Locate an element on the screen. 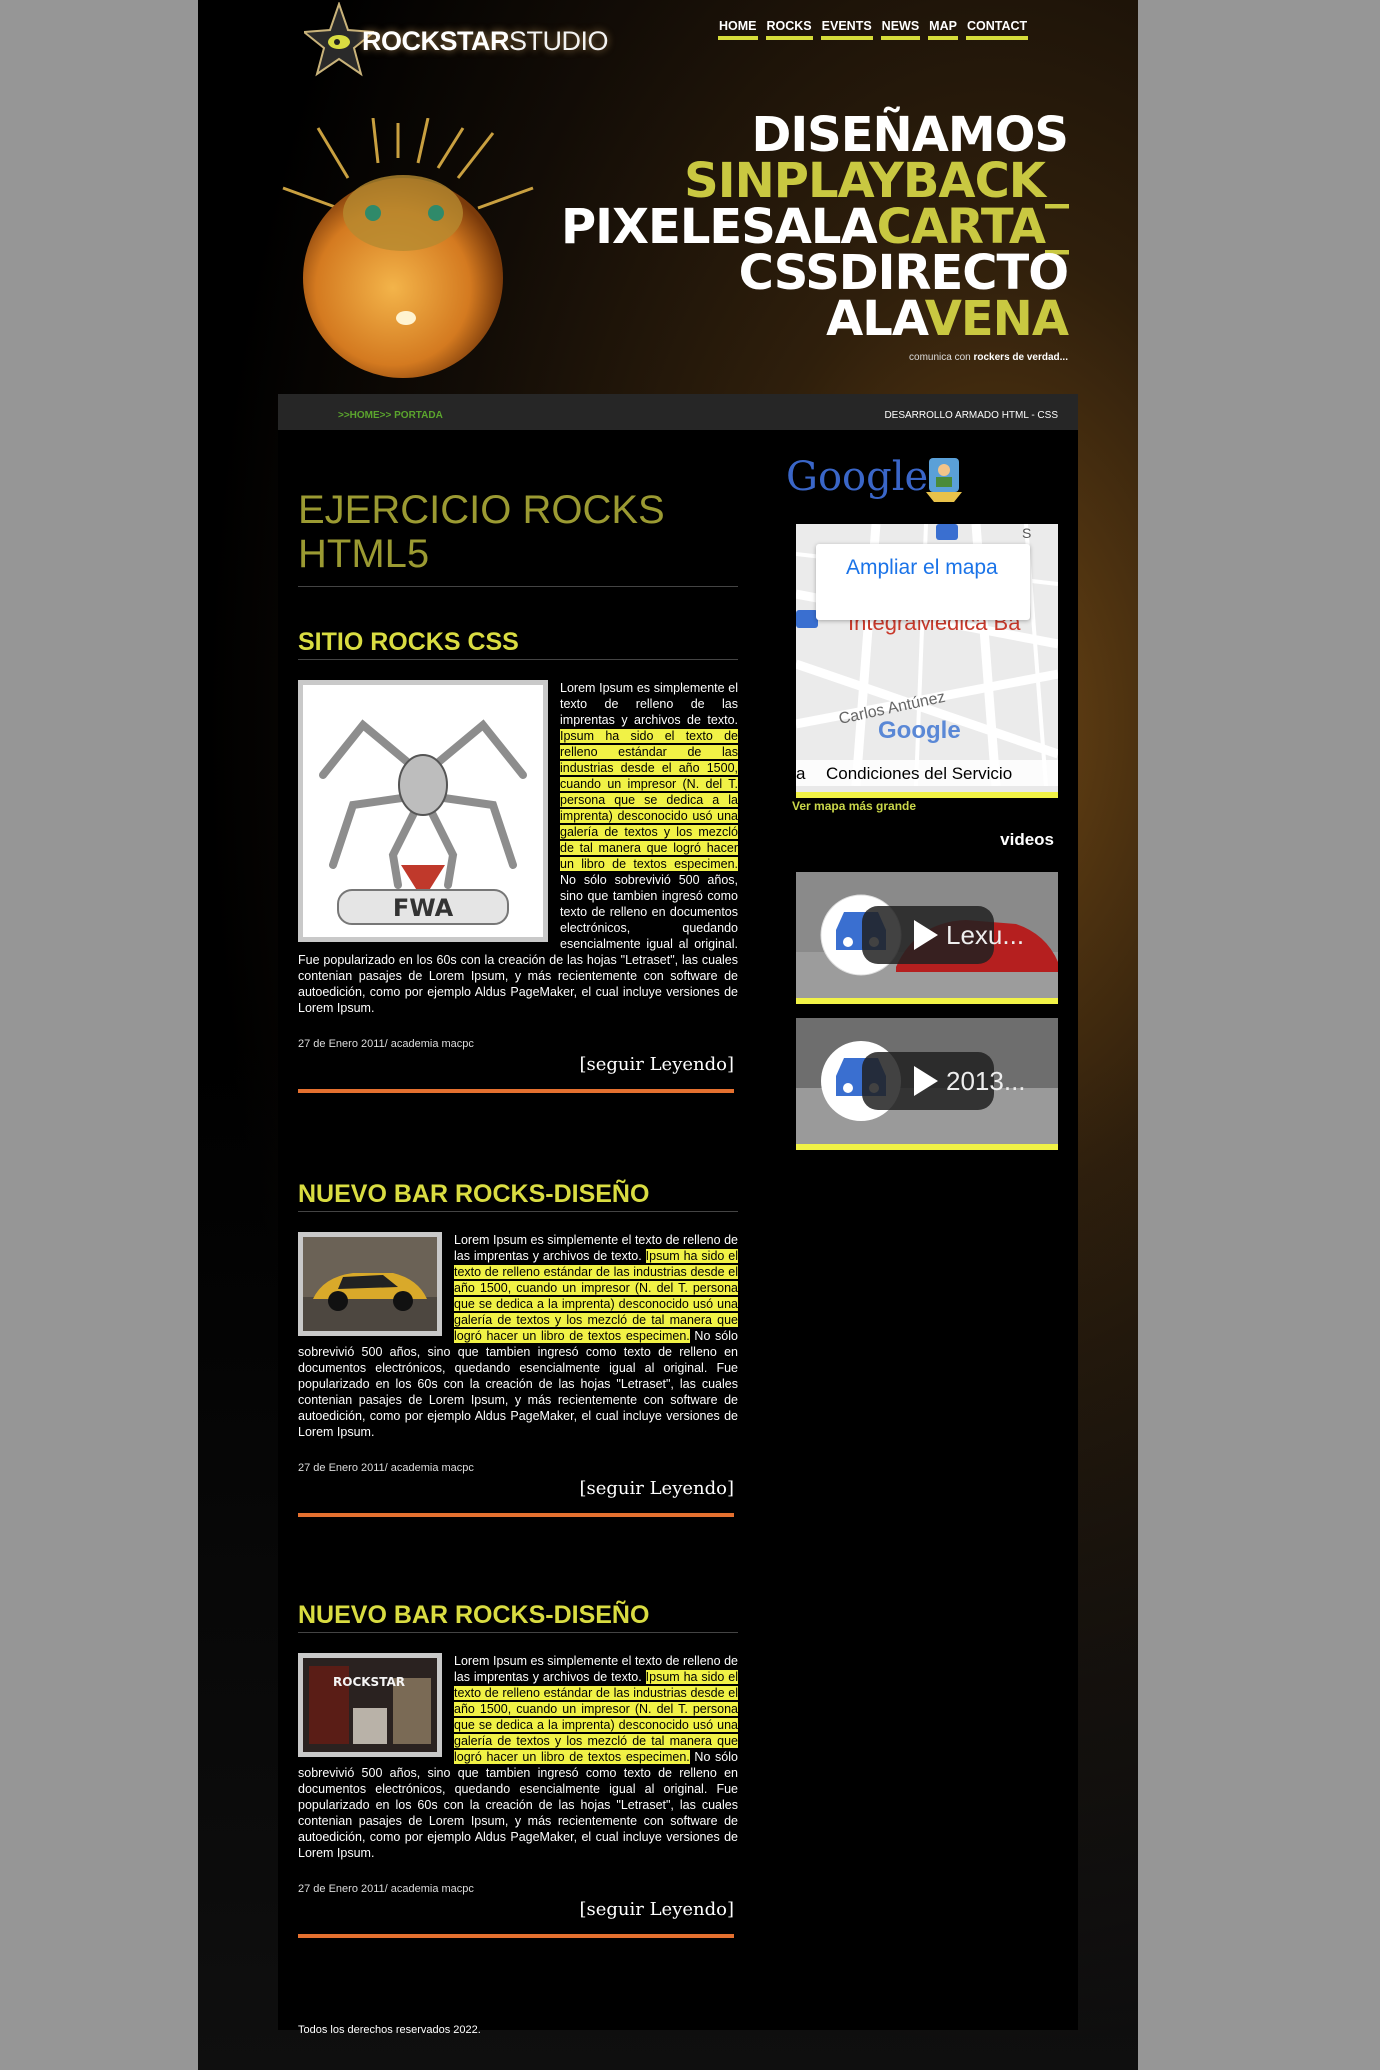 The width and height of the screenshot is (1380, 2070). svg-text: a is located at coordinates (801, 773).